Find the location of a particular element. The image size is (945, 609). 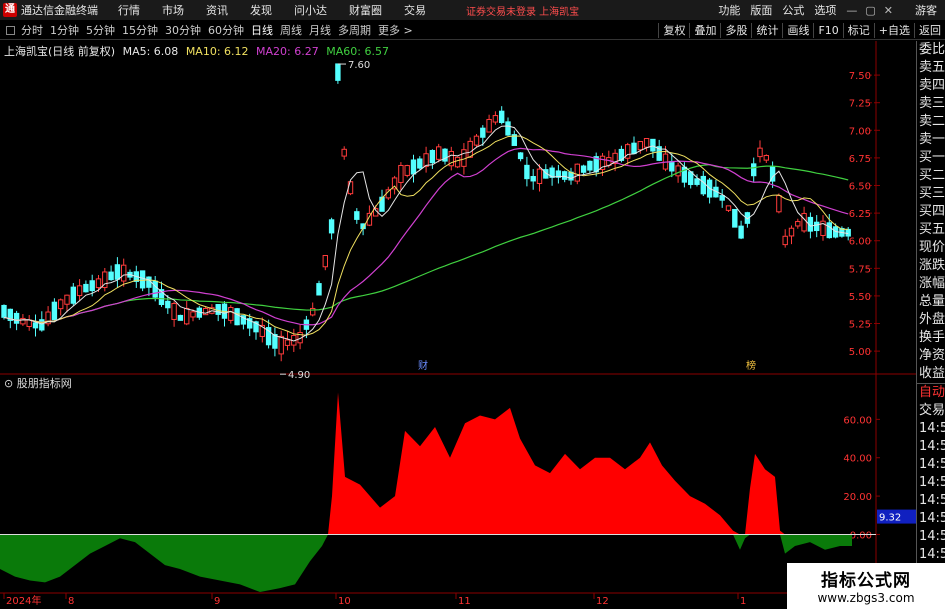

menu-wealth-circle: 财富圈 is located at coordinates (365, 10).